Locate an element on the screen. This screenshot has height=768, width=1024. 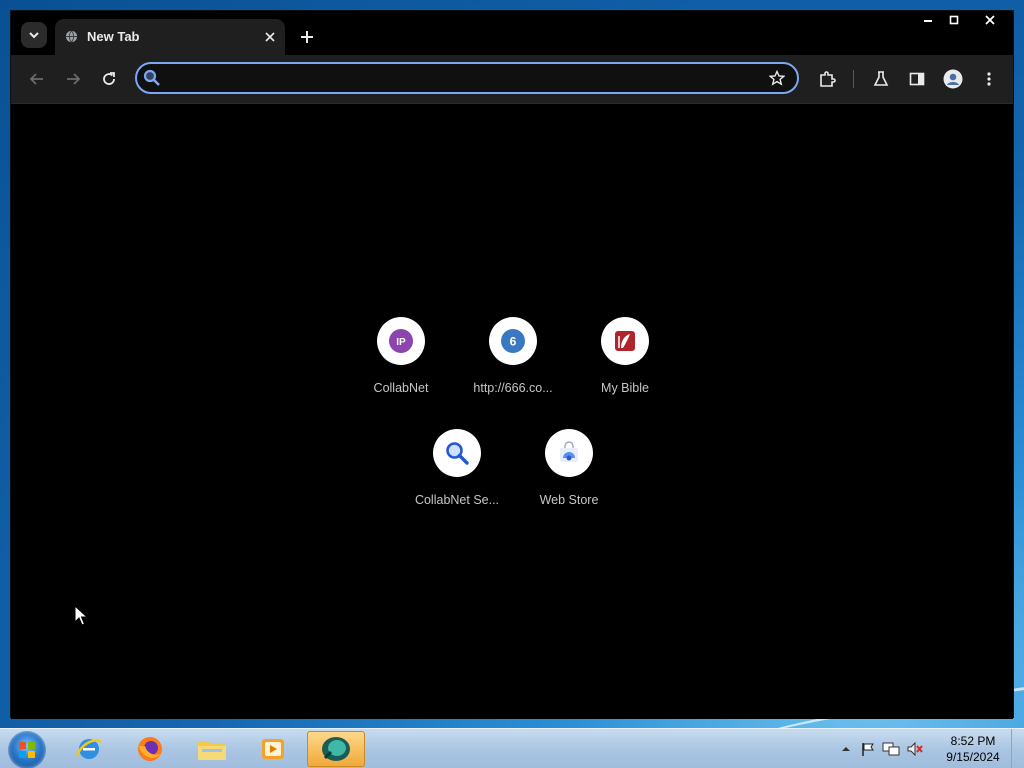
address-input is located at coordinates (459, 79).